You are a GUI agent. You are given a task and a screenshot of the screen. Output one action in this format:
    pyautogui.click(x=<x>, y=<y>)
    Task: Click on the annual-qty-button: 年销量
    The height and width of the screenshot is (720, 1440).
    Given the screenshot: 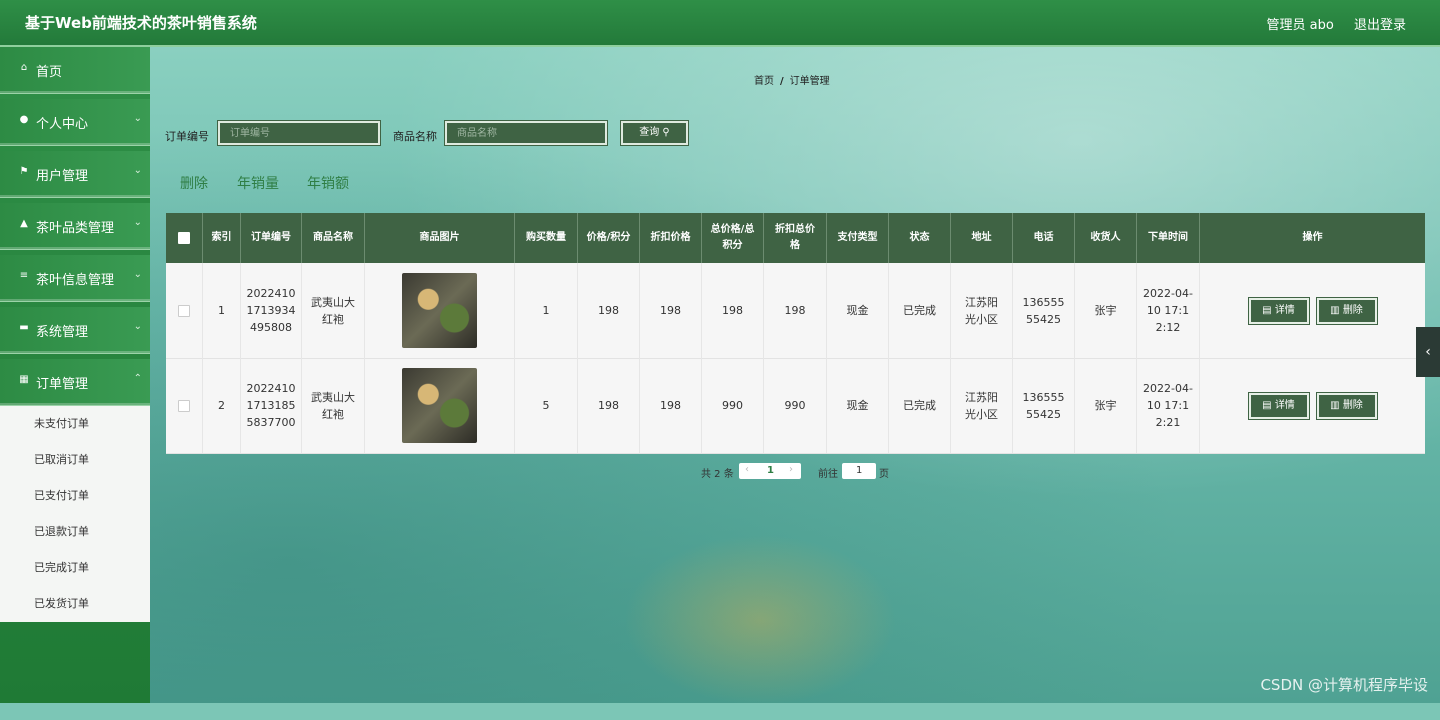 What is the action you would take?
    pyautogui.click(x=258, y=183)
    